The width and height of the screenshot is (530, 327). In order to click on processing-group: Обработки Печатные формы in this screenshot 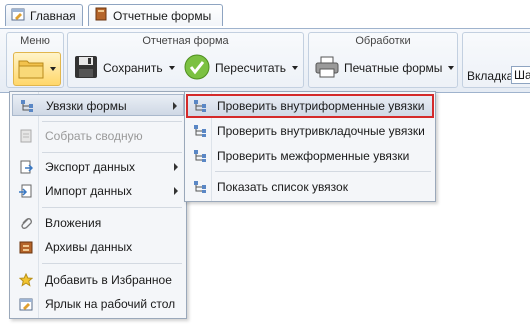, I will do `click(383, 60)`.